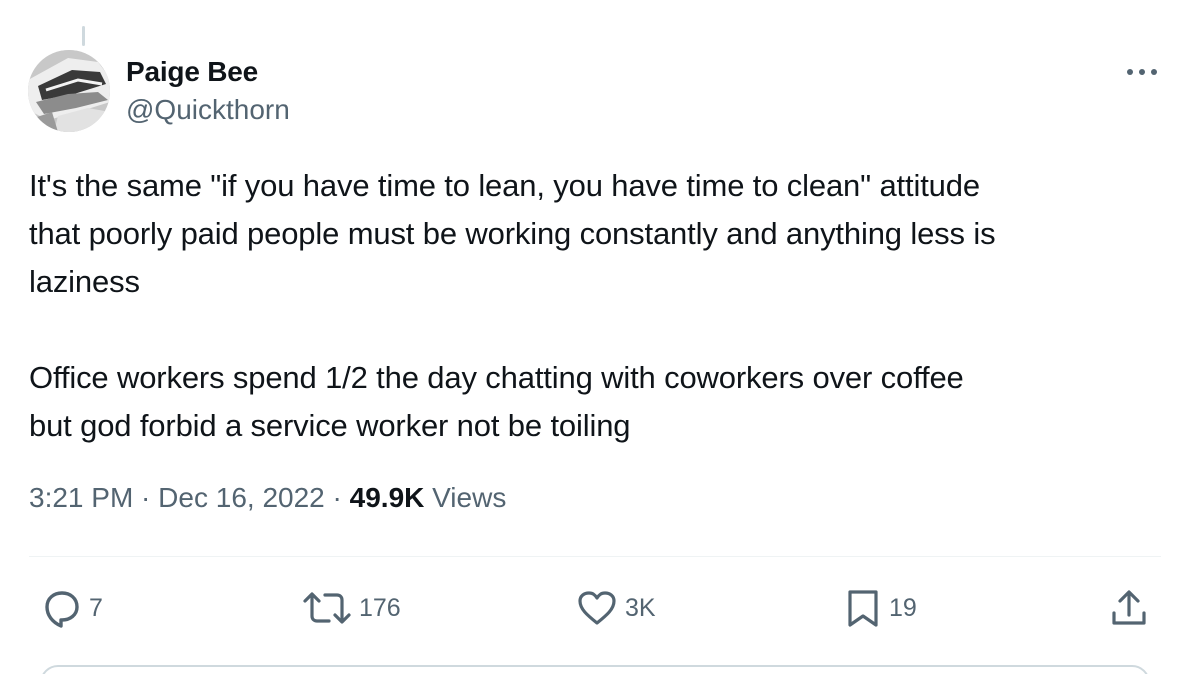 This screenshot has height=674, width=1192. What do you see at coordinates (62, 609) in the screenshot?
I see `reply-icon` at bounding box center [62, 609].